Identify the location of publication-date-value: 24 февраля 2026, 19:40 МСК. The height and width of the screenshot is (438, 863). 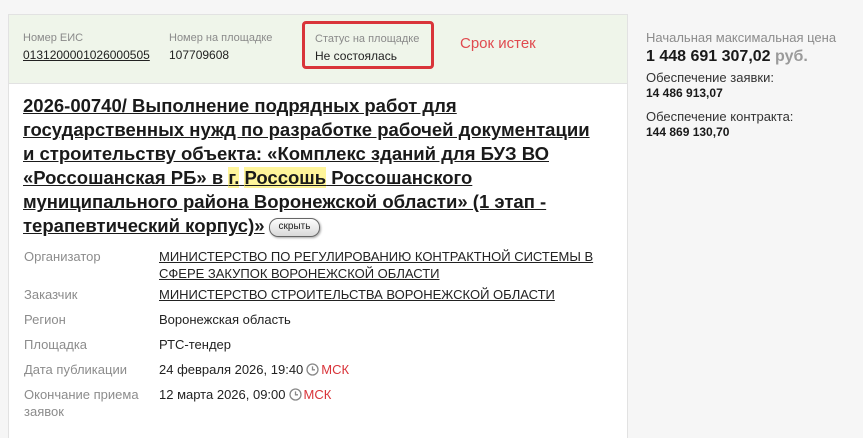
(379, 370).